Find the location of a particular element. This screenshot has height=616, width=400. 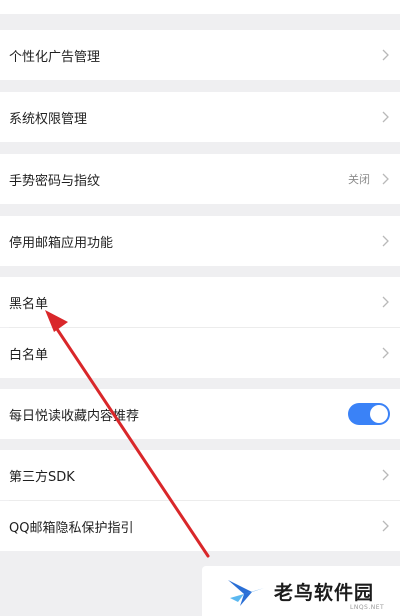

settings-item-gesture-password: 手势密码与指纹 关闭 is located at coordinates (200, 179).